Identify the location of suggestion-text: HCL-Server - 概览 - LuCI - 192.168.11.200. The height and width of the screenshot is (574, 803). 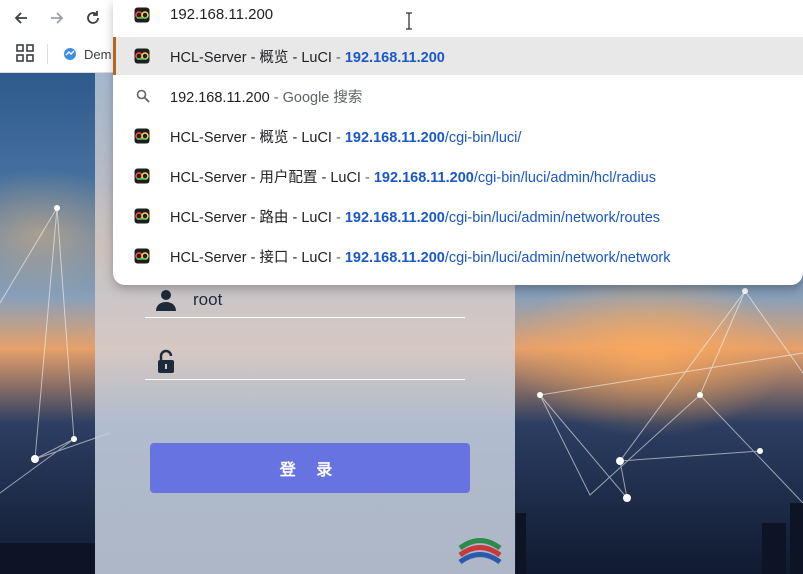
(307, 56).